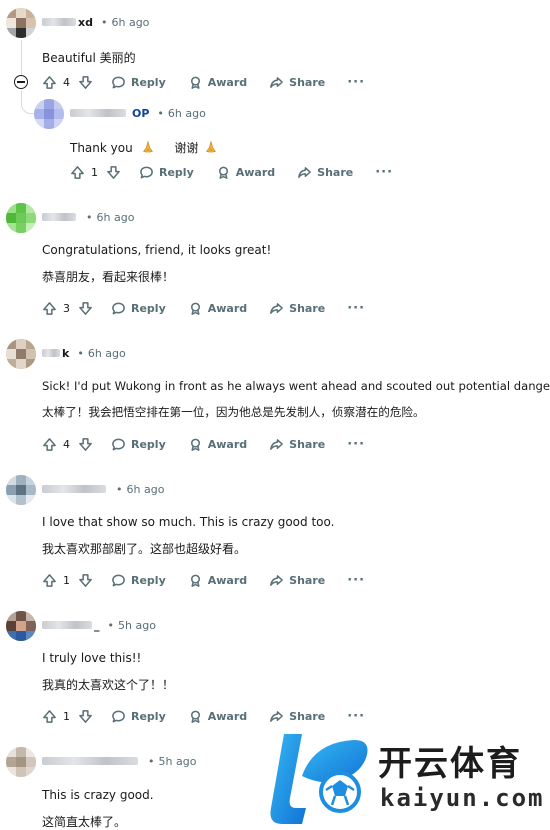  I want to click on pray-emoji, so click(211, 146).